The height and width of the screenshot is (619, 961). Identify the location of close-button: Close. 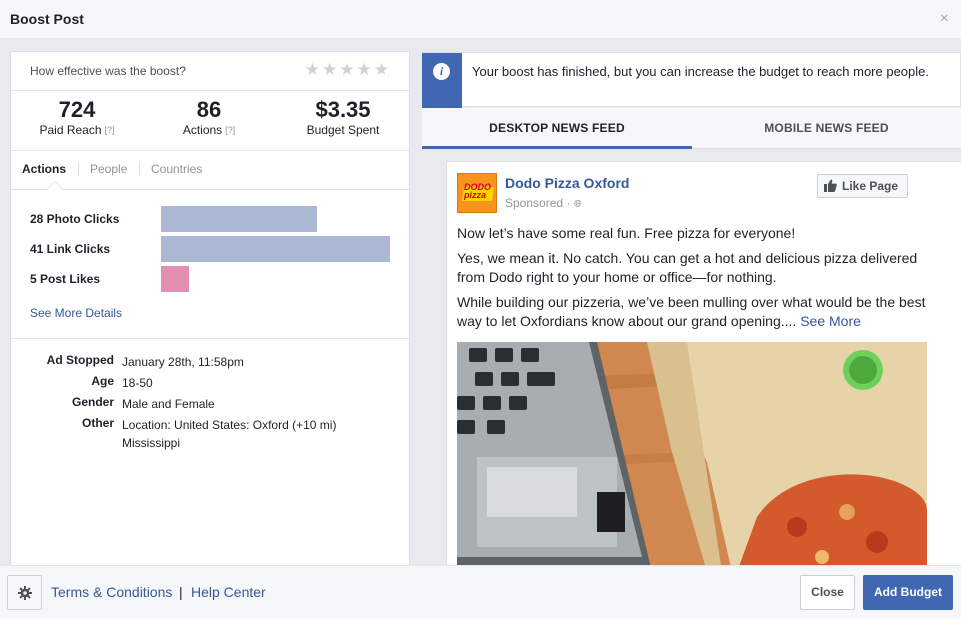
(827, 592).